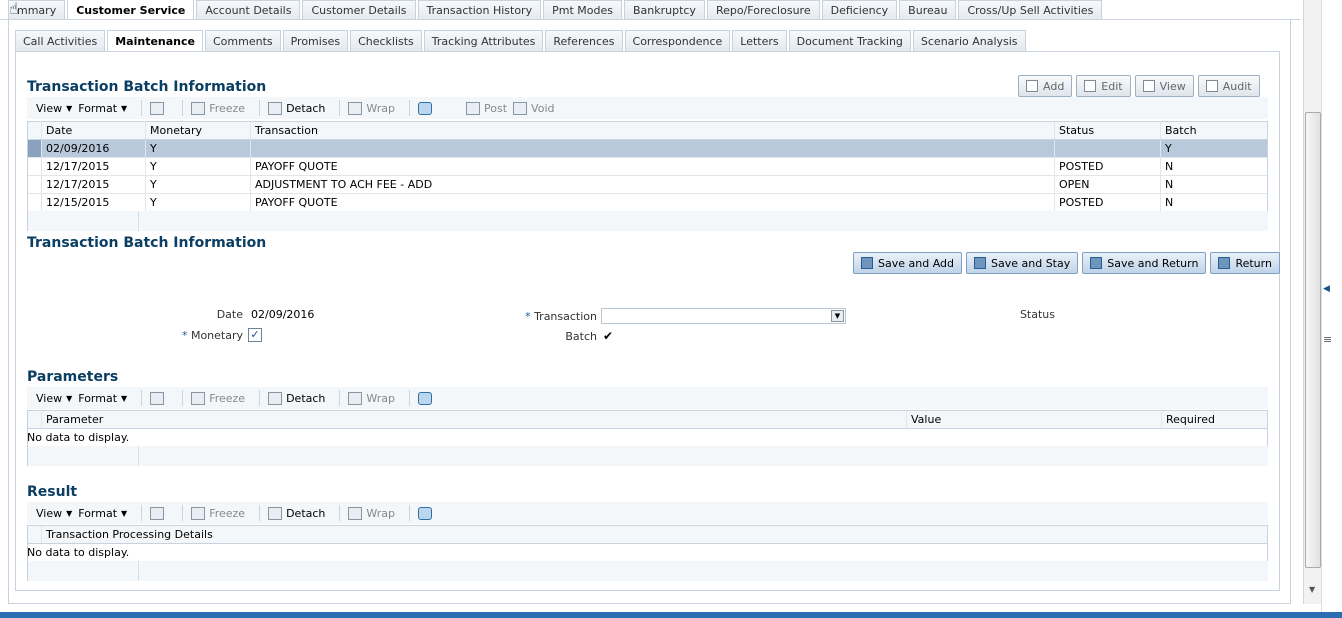 This screenshot has height=618, width=1342. What do you see at coordinates (723, 316) in the screenshot?
I see `transaction-select: ▼` at bounding box center [723, 316].